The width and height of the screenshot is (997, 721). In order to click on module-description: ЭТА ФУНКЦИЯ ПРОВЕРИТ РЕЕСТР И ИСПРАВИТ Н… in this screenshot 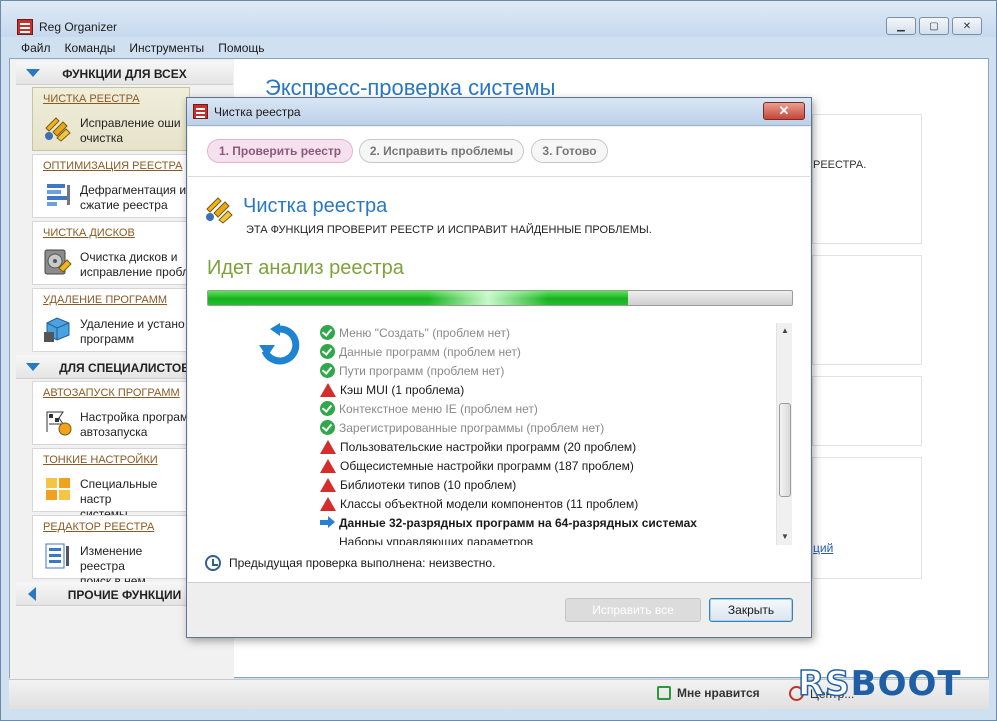, I will do `click(449, 230)`.